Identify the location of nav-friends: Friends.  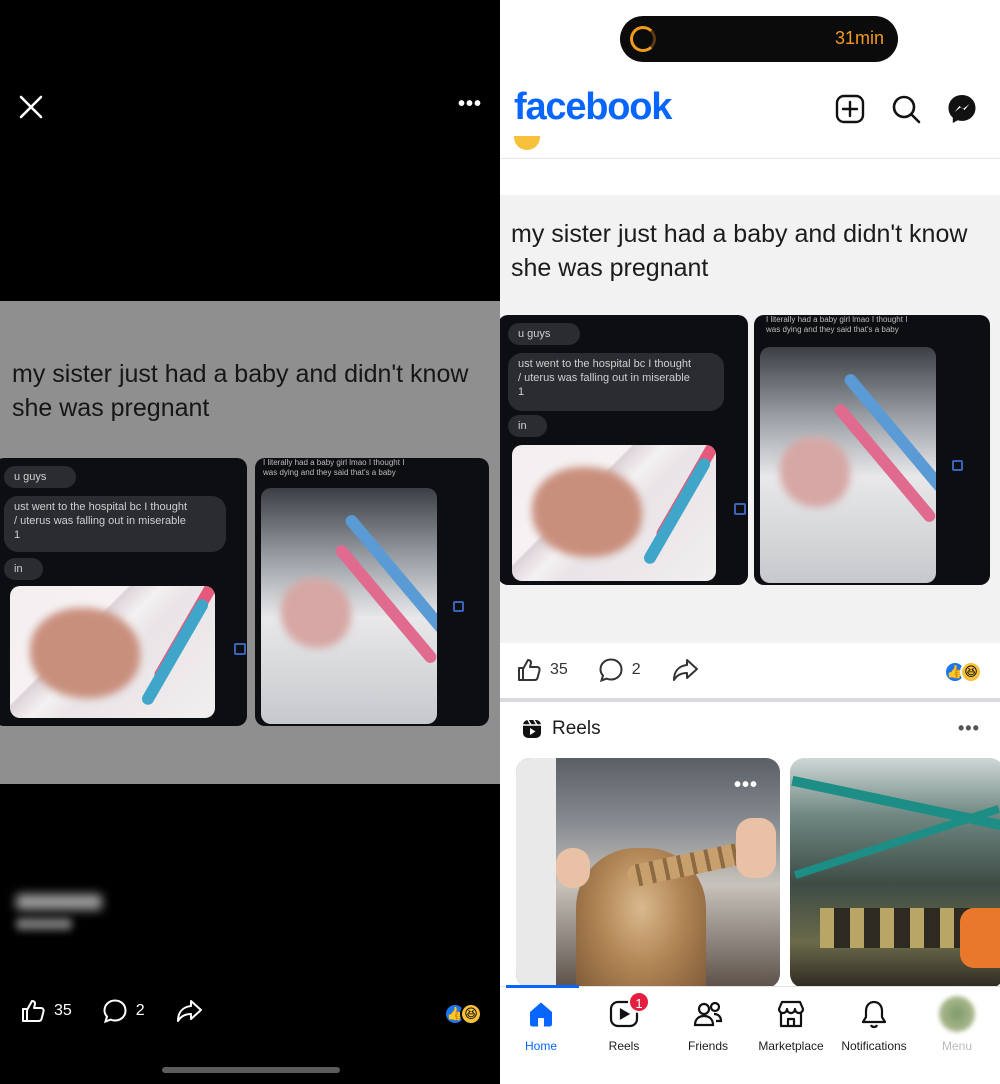
(708, 1025).